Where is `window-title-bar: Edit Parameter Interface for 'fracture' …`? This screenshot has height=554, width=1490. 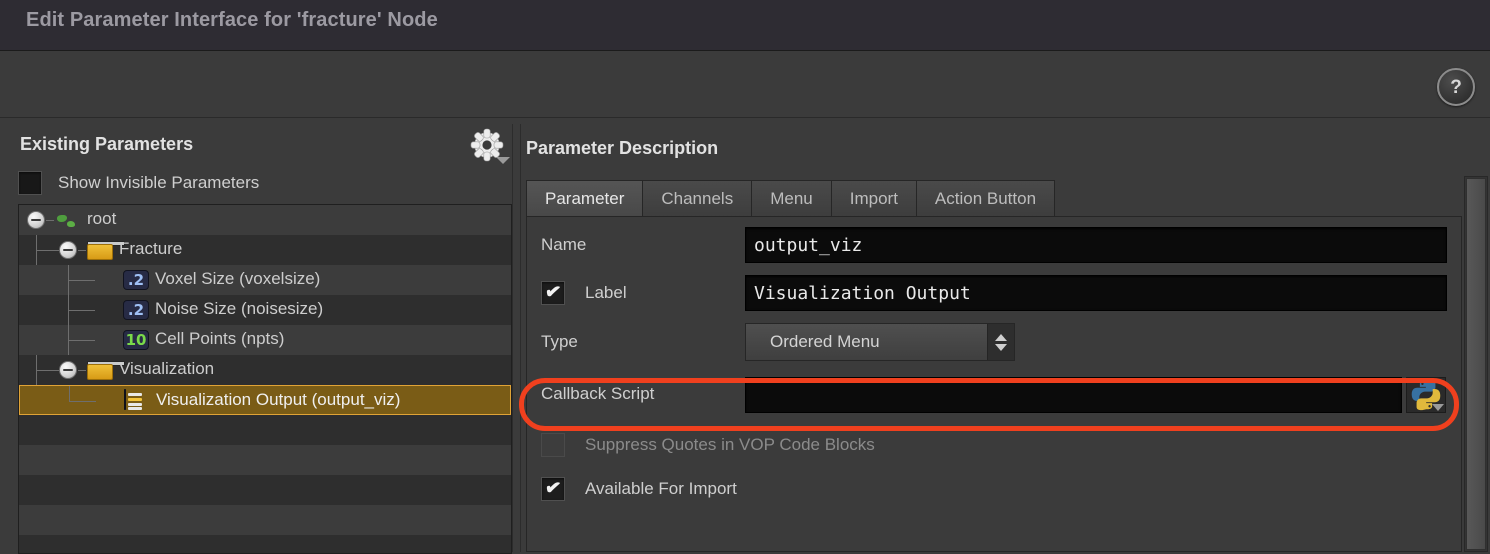
window-title-bar: Edit Parameter Interface for 'fracture' … is located at coordinates (745, 25).